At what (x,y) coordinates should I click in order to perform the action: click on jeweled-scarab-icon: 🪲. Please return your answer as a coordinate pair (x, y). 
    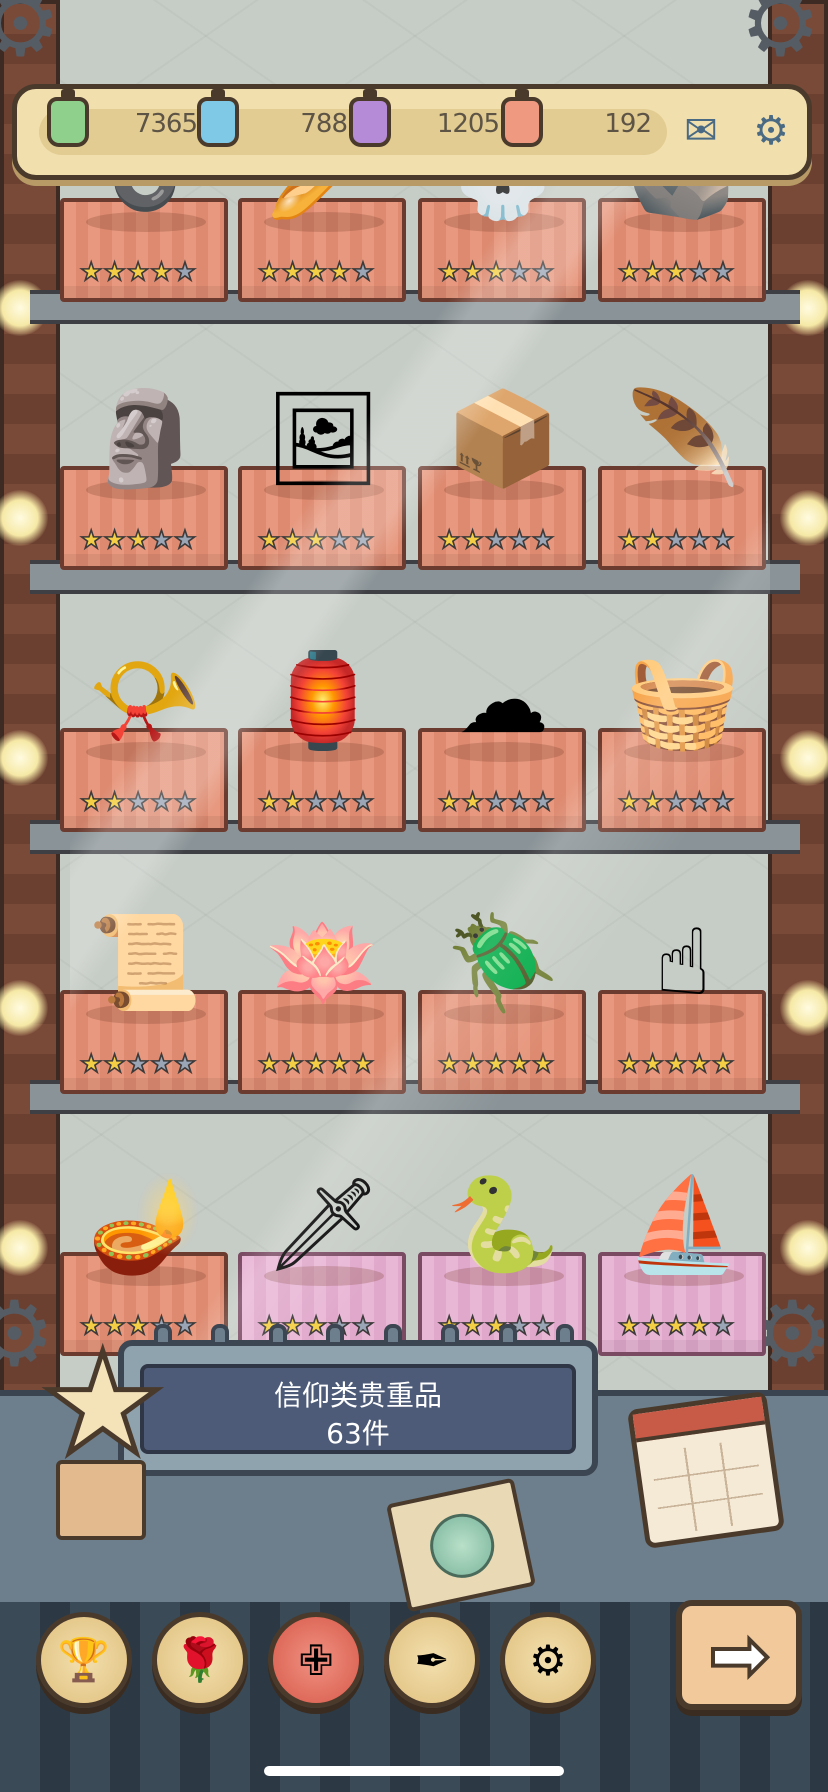
    Looking at the image, I should click on (503, 963).